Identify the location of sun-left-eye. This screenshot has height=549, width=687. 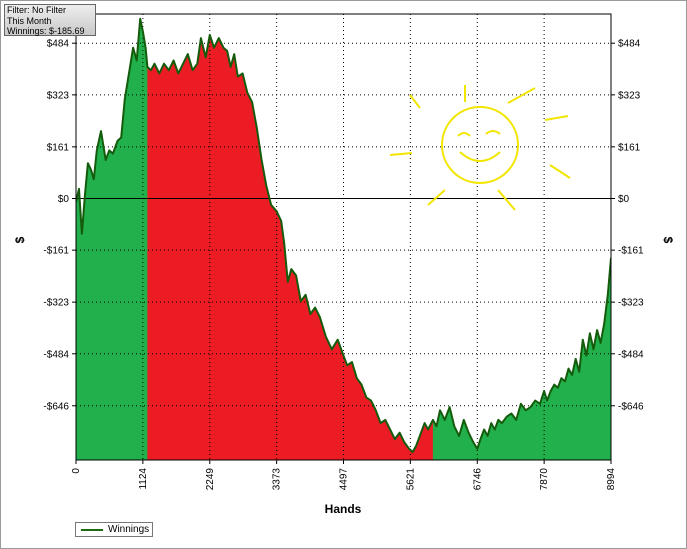
(464, 134).